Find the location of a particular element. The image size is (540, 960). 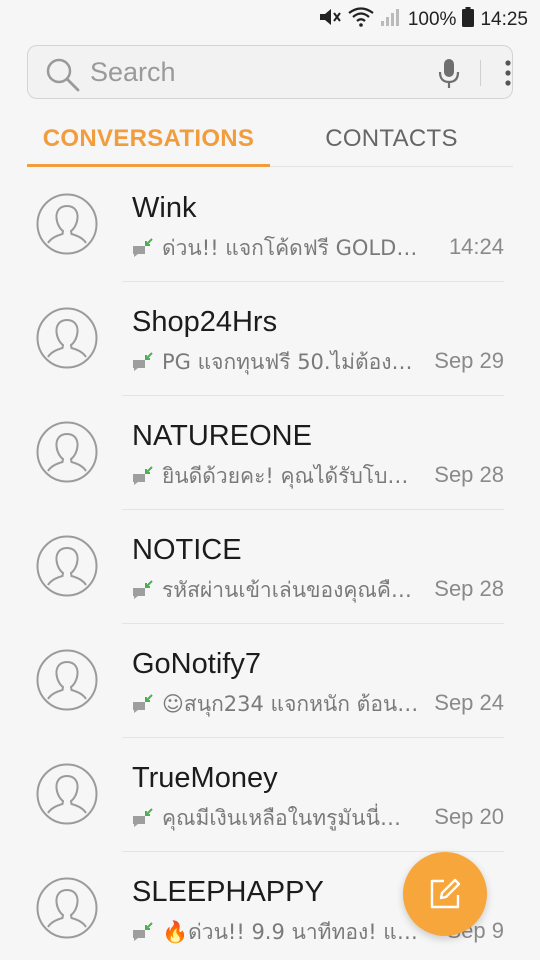

contact-name: NATUREONE is located at coordinates (222, 436).